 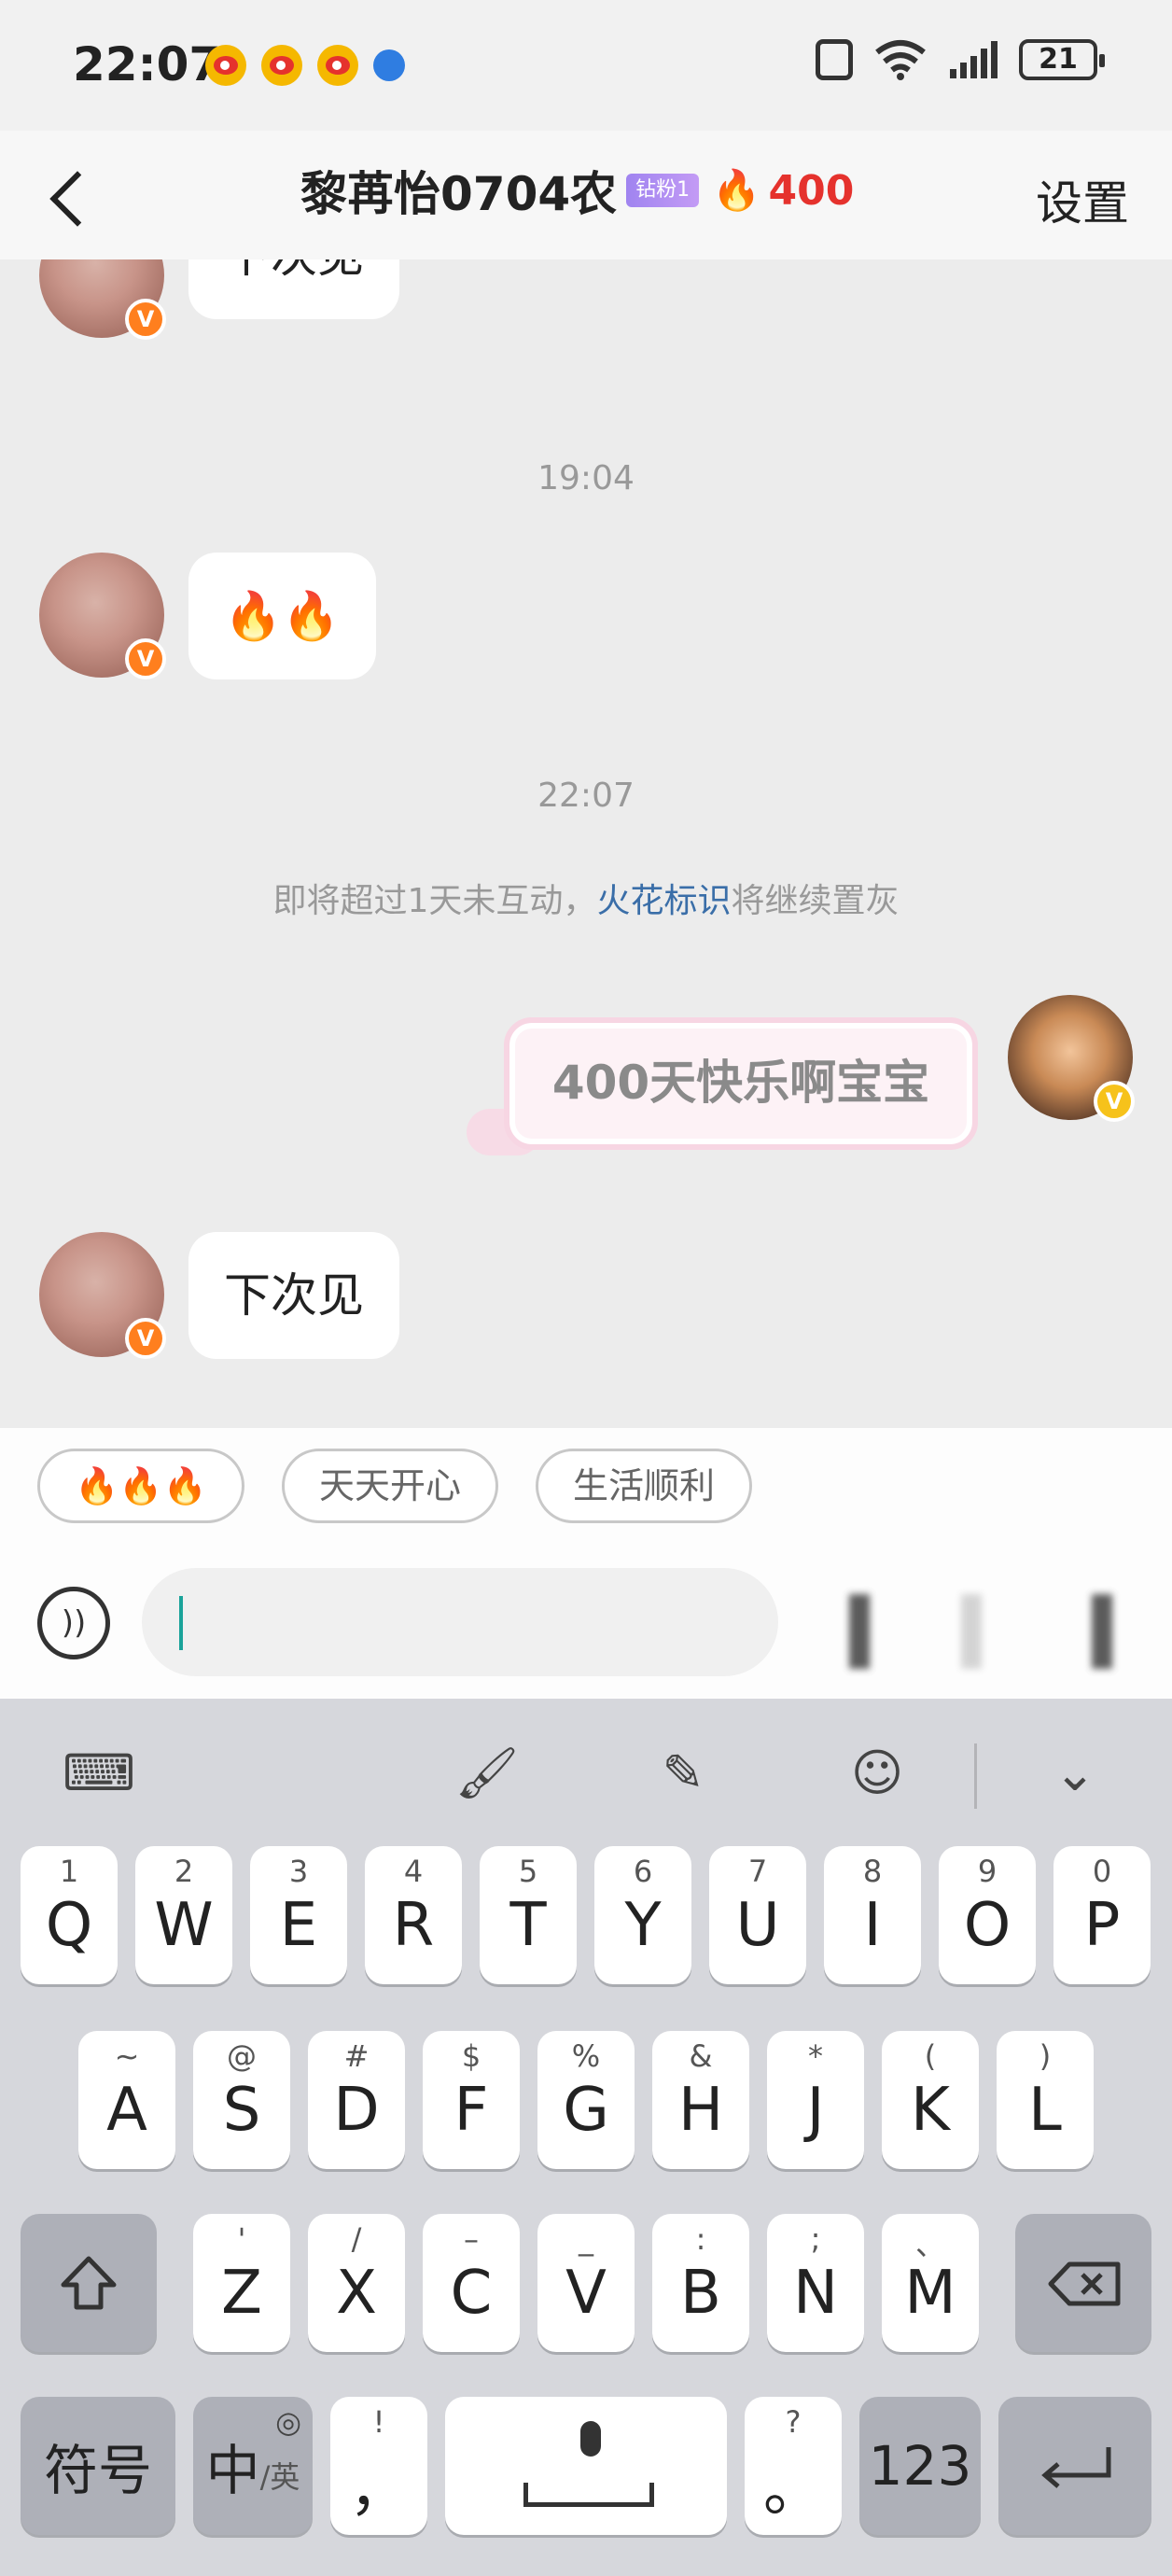 I want to click on key-r: 4R, so click(x=413, y=1915).